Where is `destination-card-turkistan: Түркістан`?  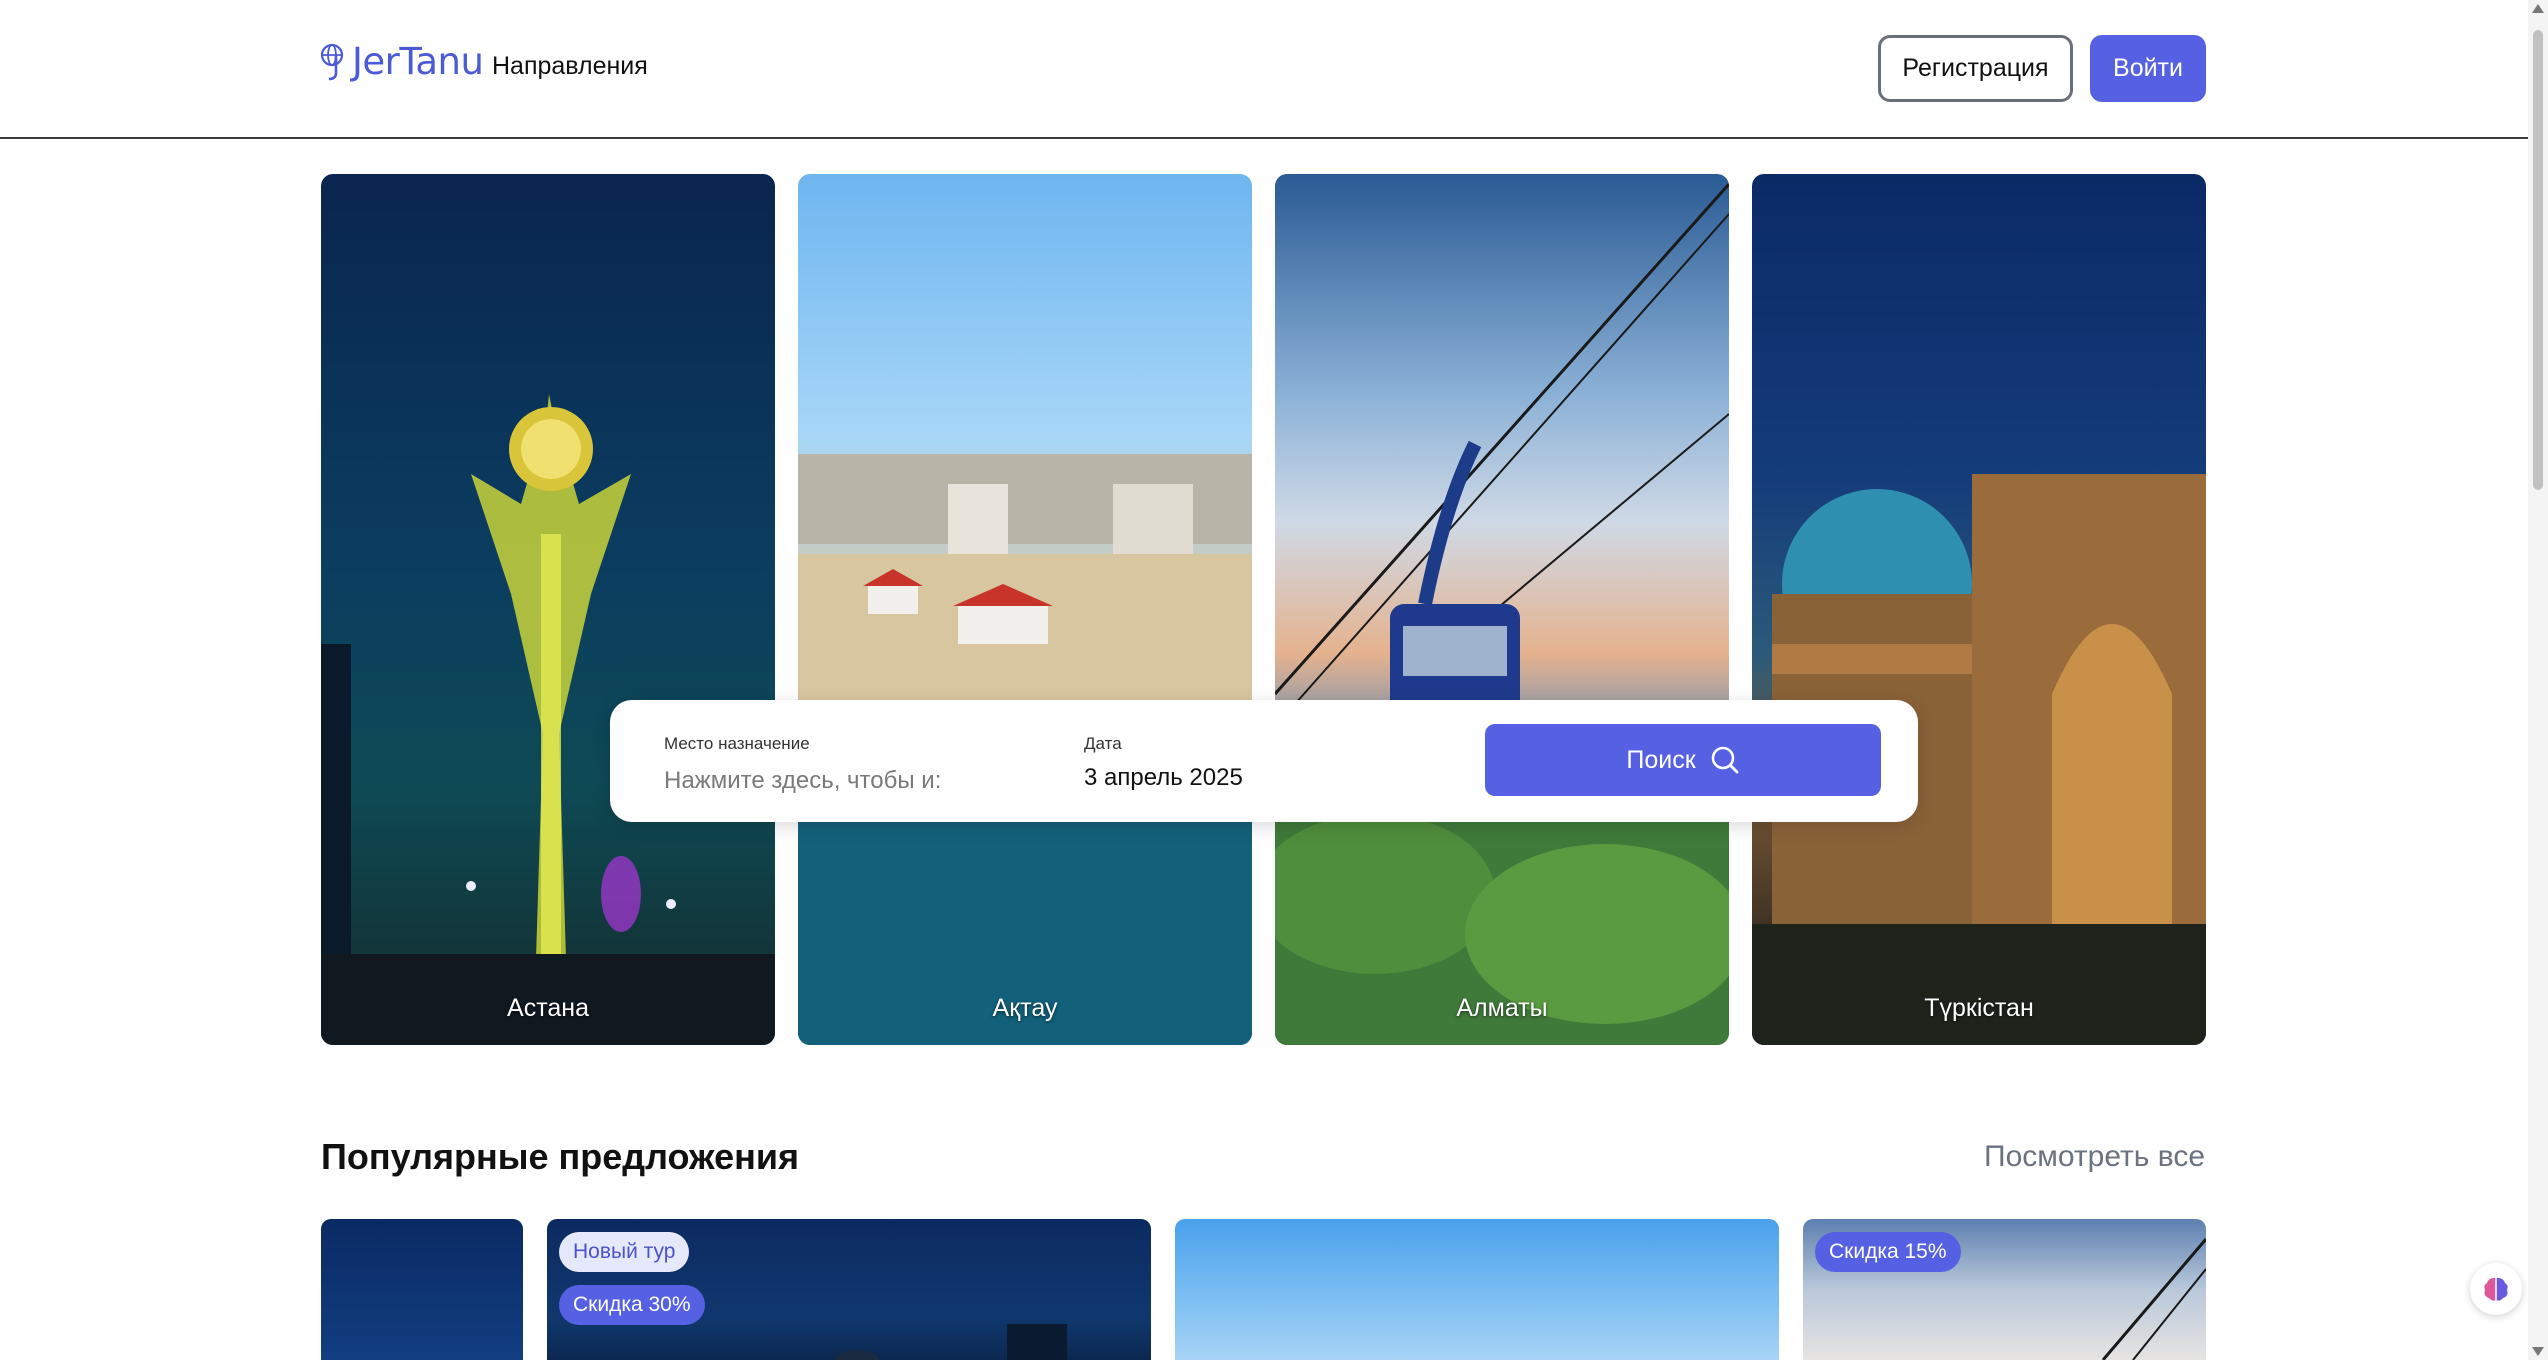 destination-card-turkistan: Түркістан is located at coordinates (1979, 609).